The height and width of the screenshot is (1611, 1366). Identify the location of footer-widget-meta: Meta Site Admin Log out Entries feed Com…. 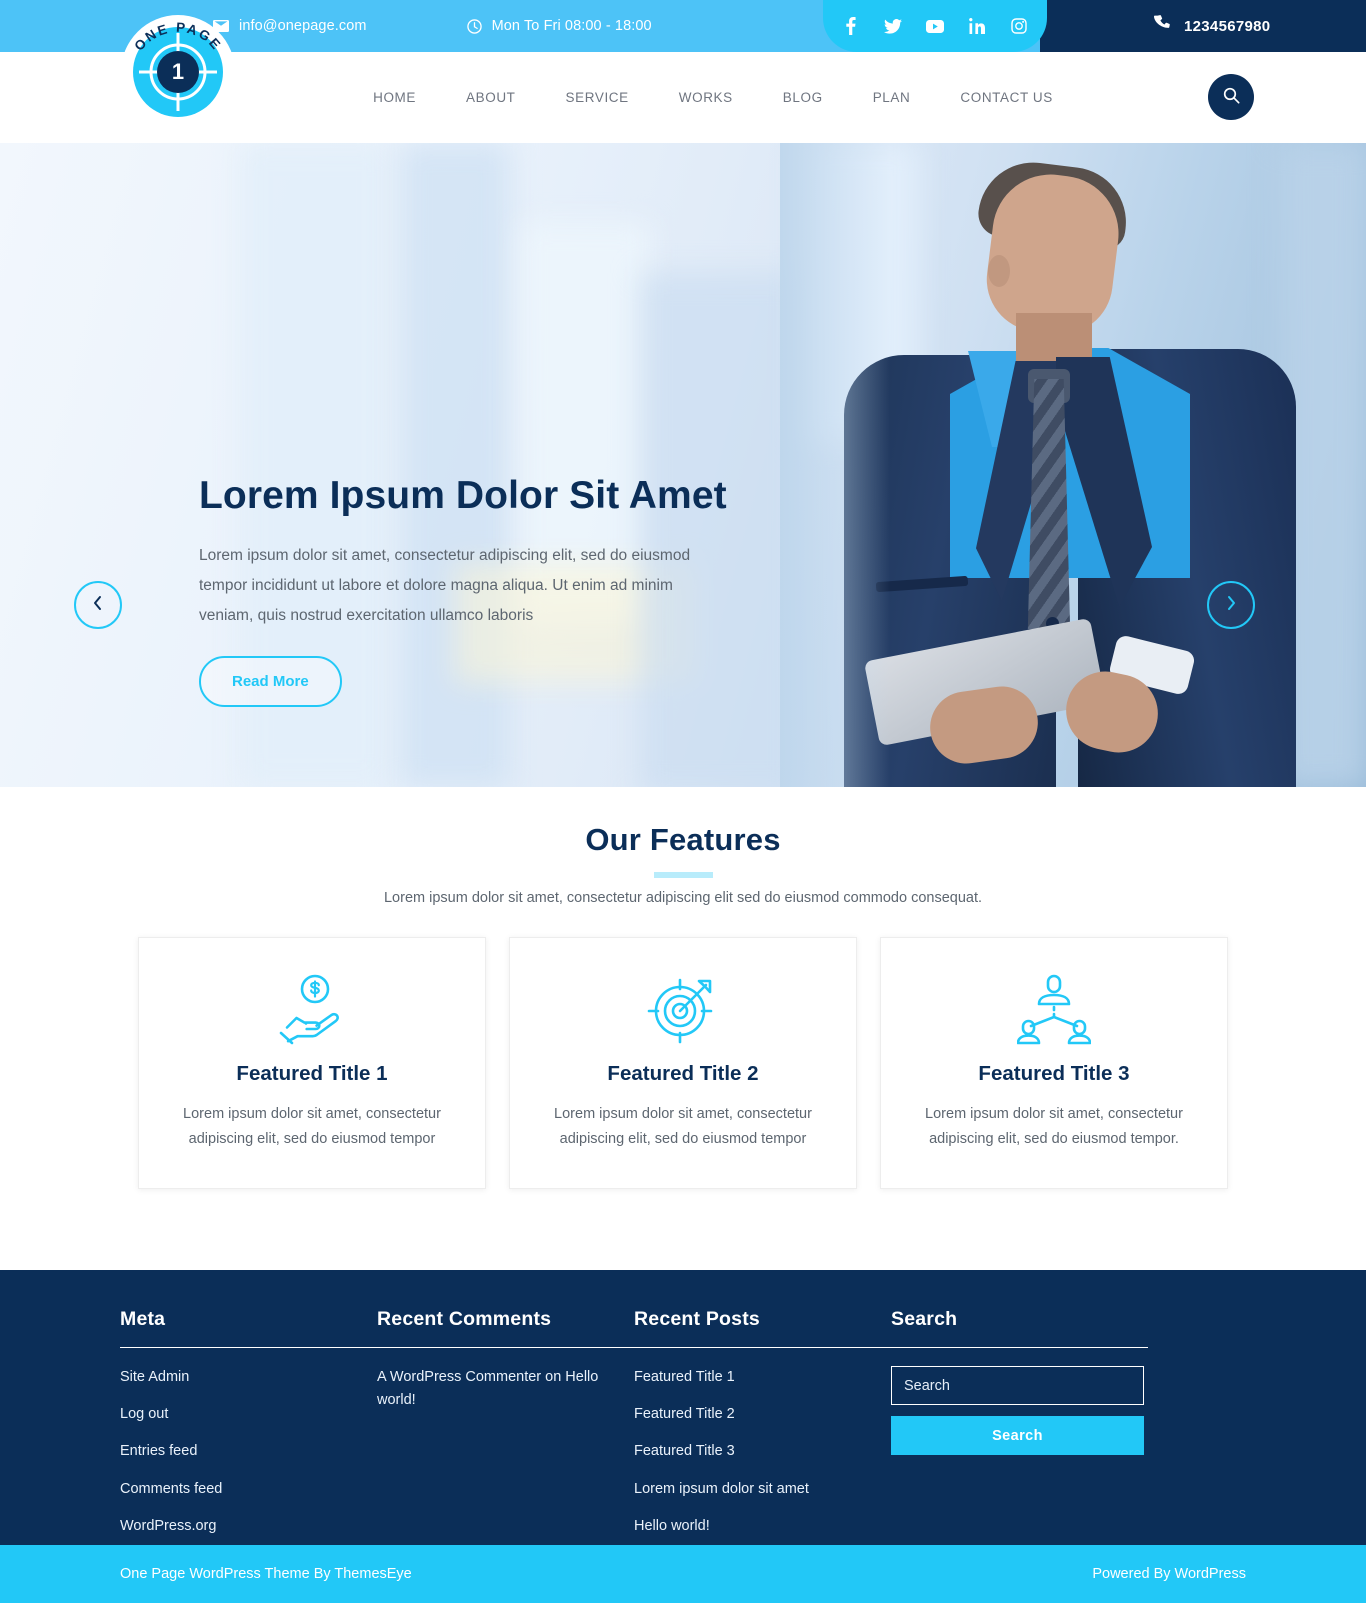
(248, 1430).